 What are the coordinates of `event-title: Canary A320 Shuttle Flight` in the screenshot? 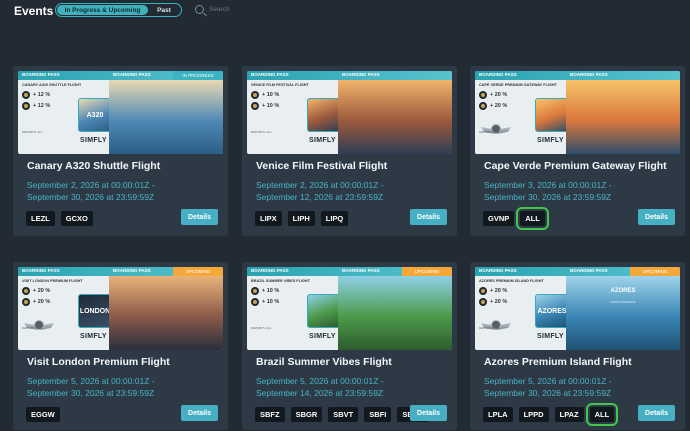 It's located at (94, 166).